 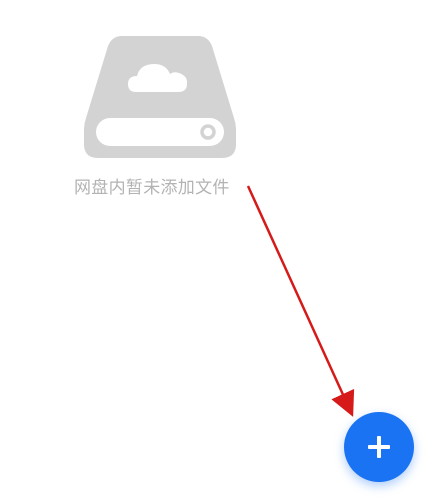 I want to click on cloud-drive-icon, so click(x=160, y=97).